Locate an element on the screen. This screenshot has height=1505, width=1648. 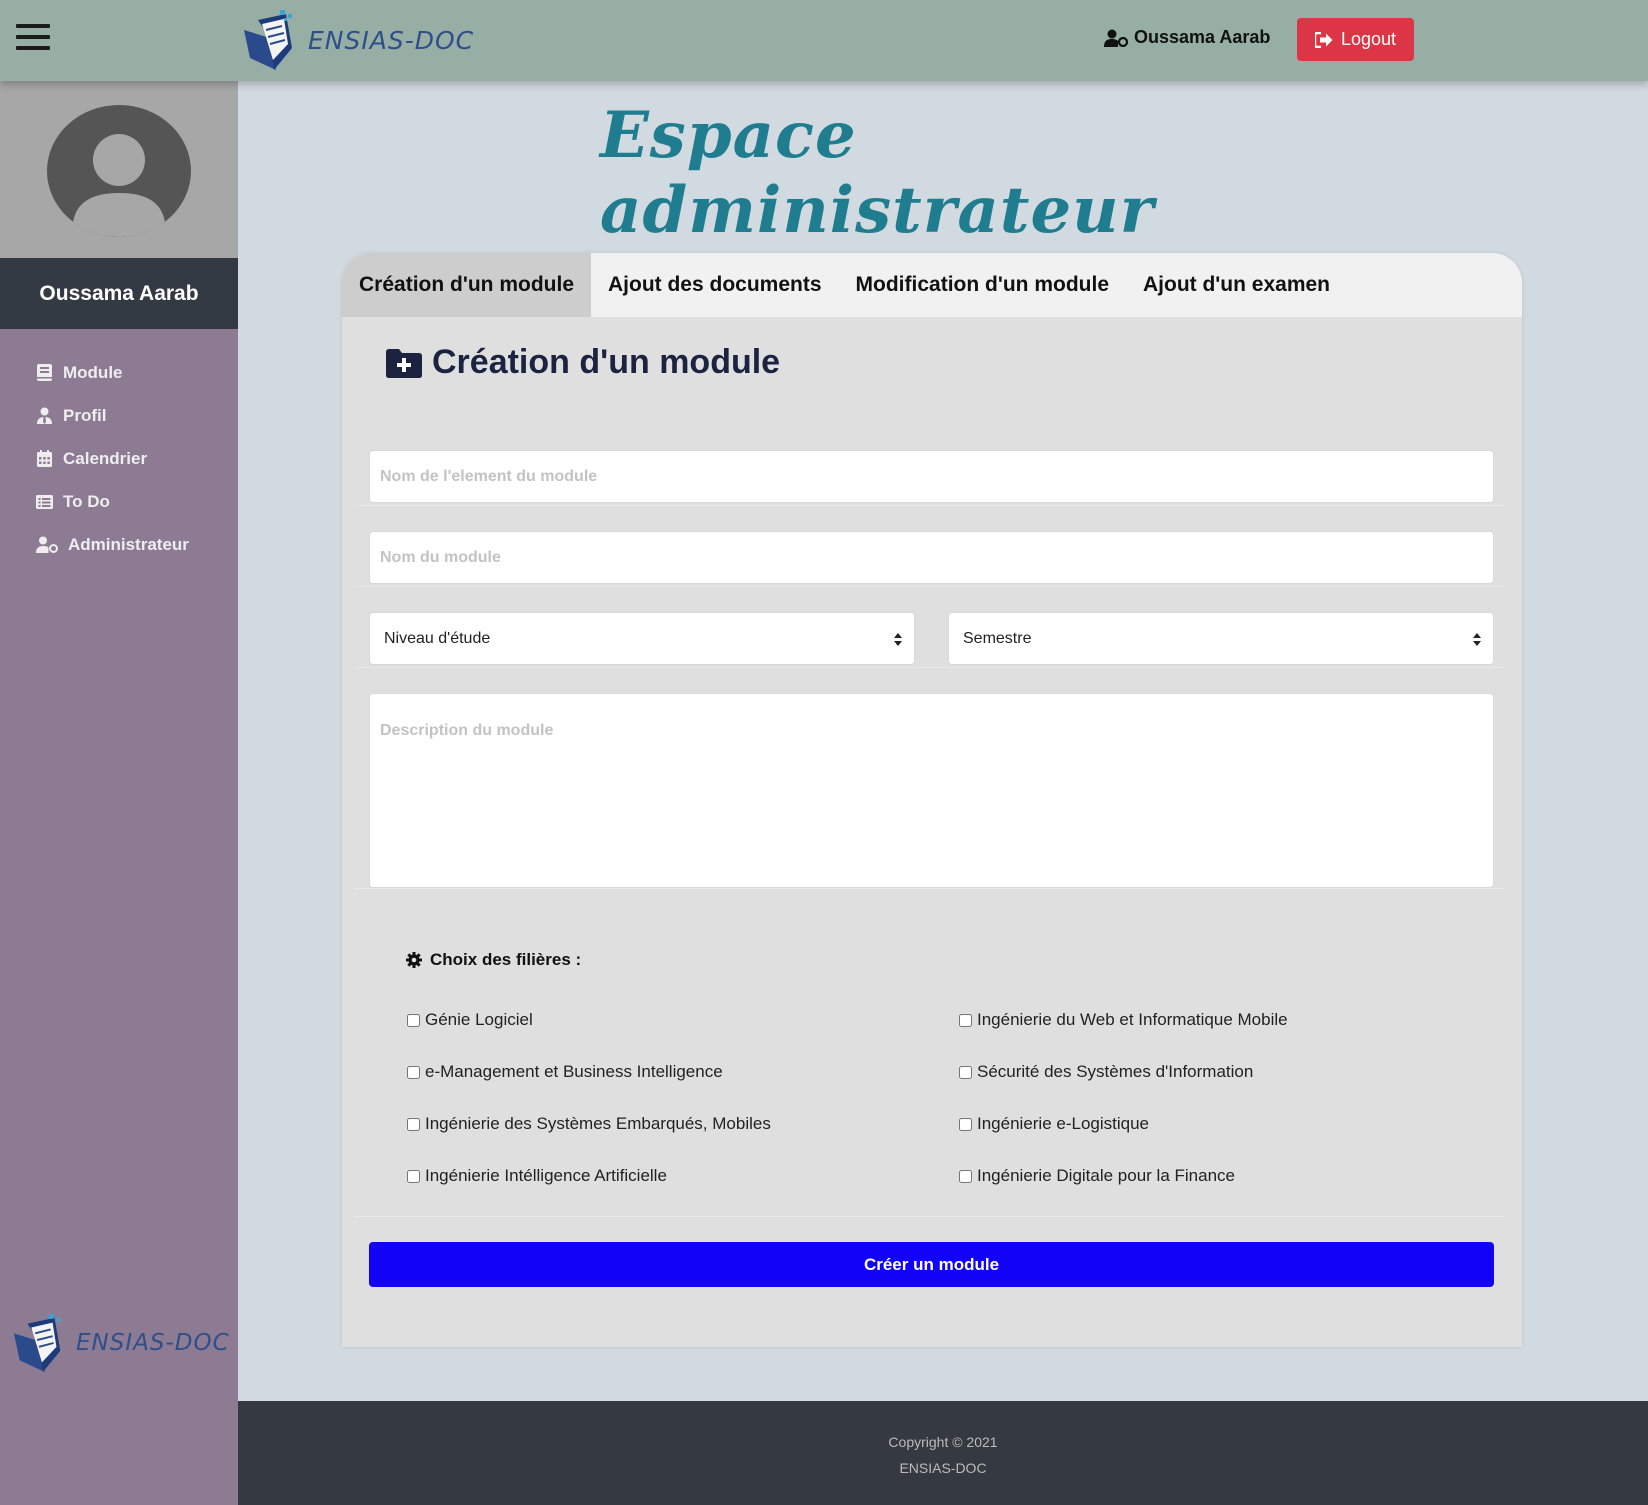
brand-logo: ENSIAS-DOC is located at coordinates (357, 40).